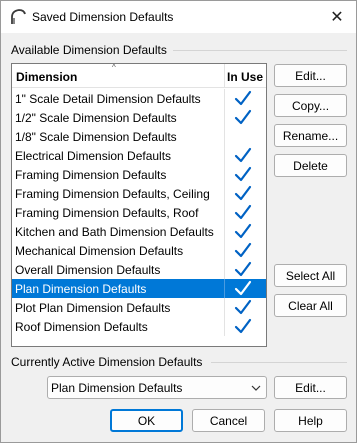  I want to click on list-item: Plan Dimension Defaults, so click(139, 288).